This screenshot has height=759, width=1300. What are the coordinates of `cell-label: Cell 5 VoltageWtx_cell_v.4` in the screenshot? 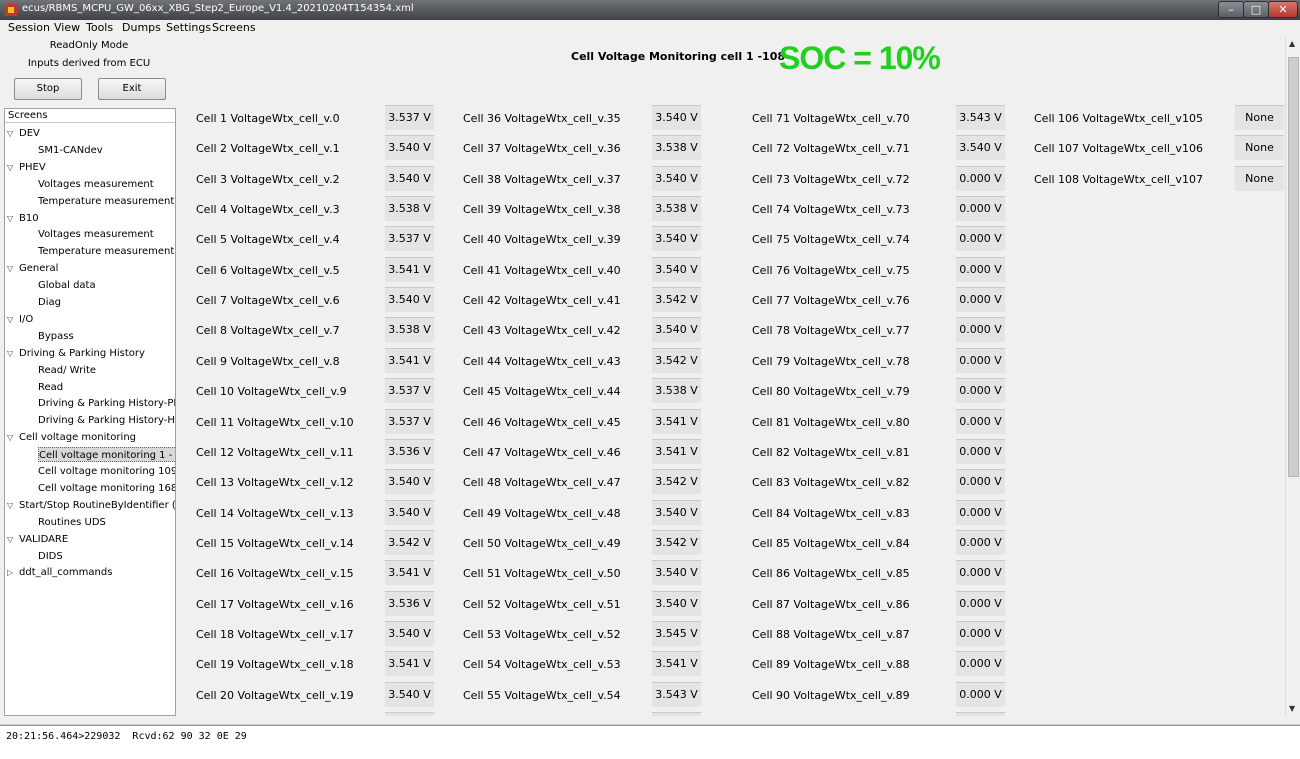 It's located at (268, 240).